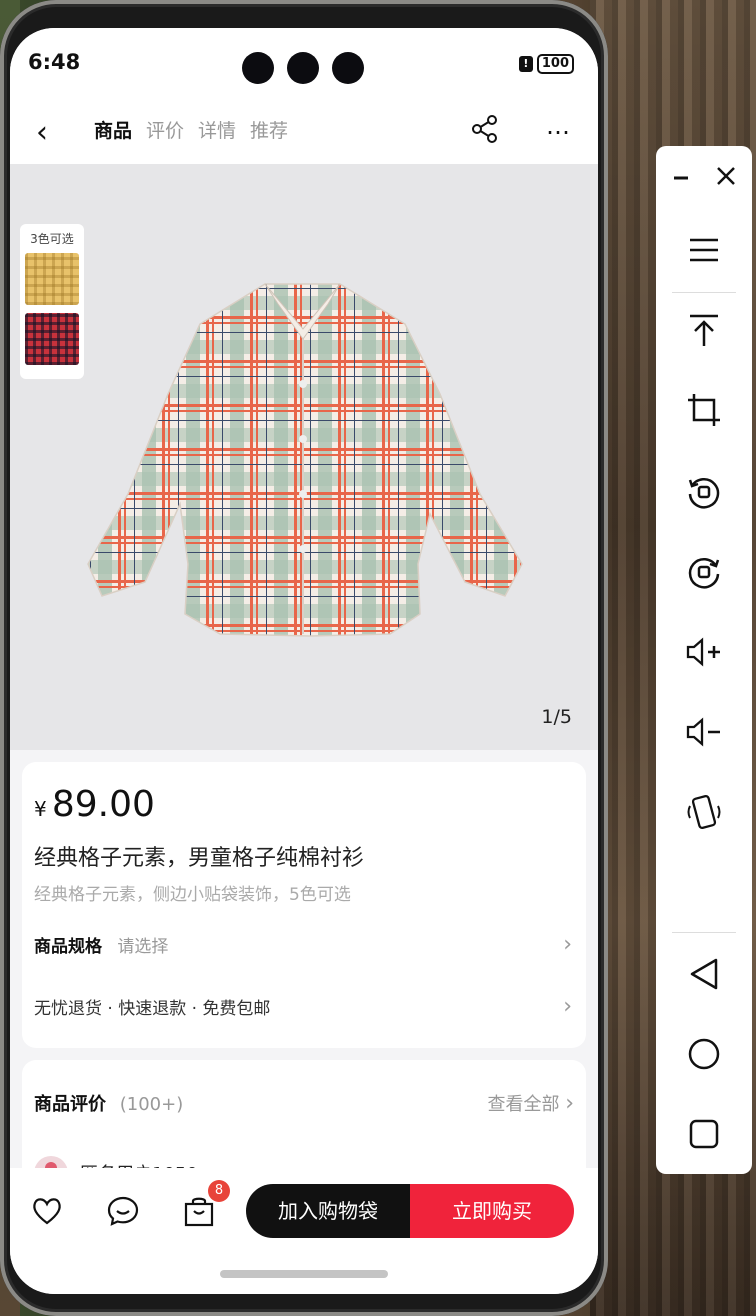 Image resolution: width=756 pixels, height=1316 pixels. What do you see at coordinates (304, 1009) in the screenshot?
I see `services-row: 无忧退货 · 快速退款 · 免费包邮 ›` at bounding box center [304, 1009].